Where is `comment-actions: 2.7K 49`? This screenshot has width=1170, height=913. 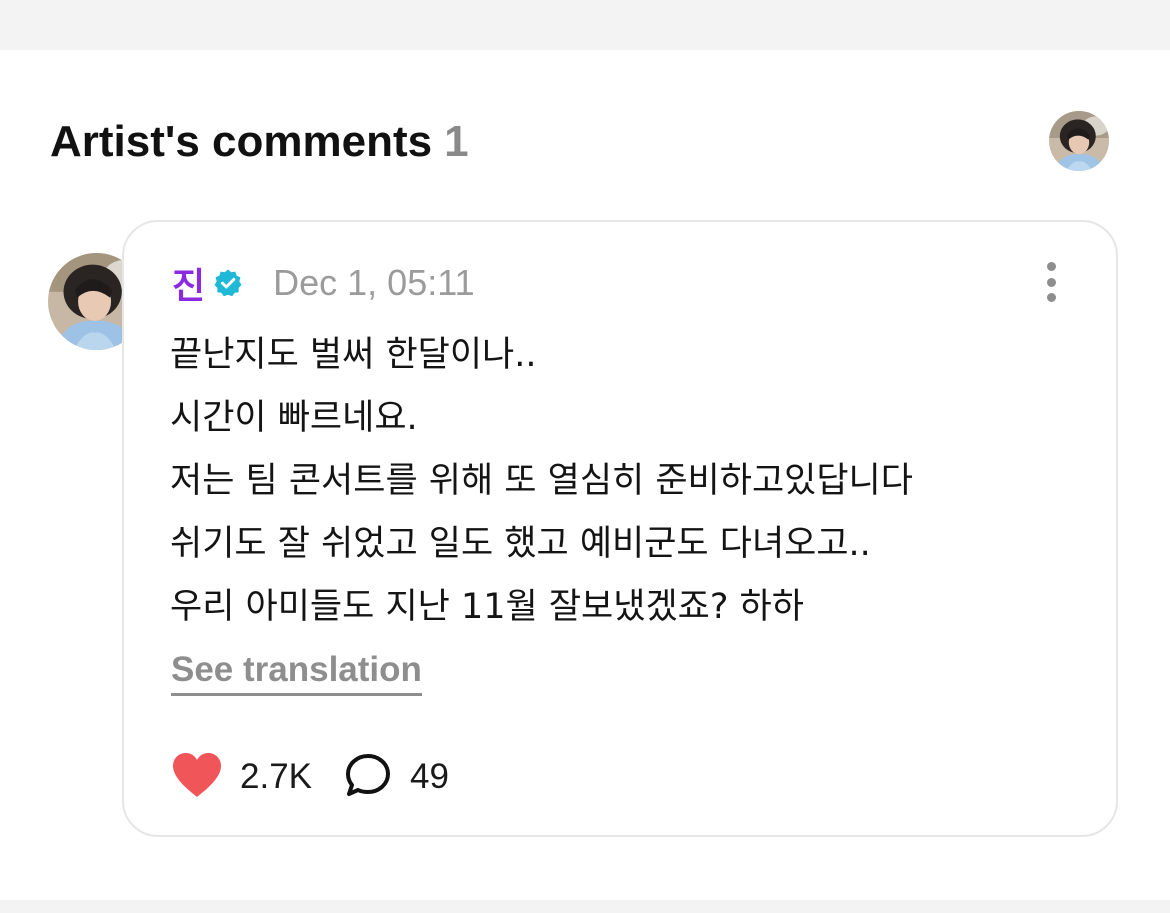 comment-actions: 2.7K 49 is located at coordinates (309, 777).